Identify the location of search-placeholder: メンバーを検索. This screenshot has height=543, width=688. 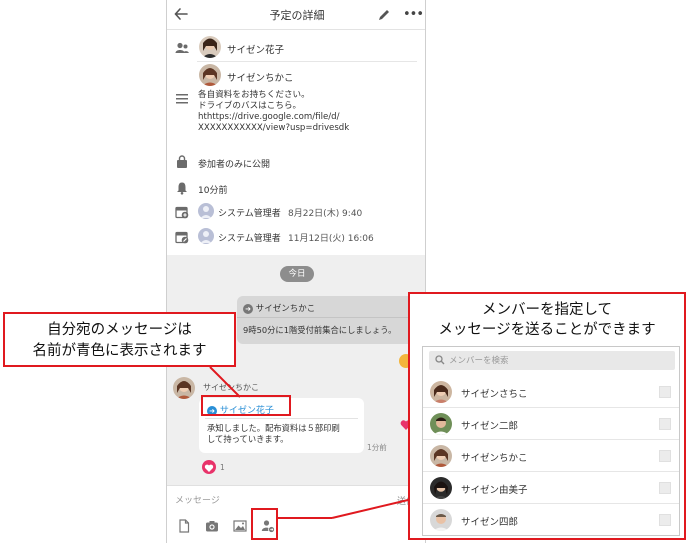
(479, 361).